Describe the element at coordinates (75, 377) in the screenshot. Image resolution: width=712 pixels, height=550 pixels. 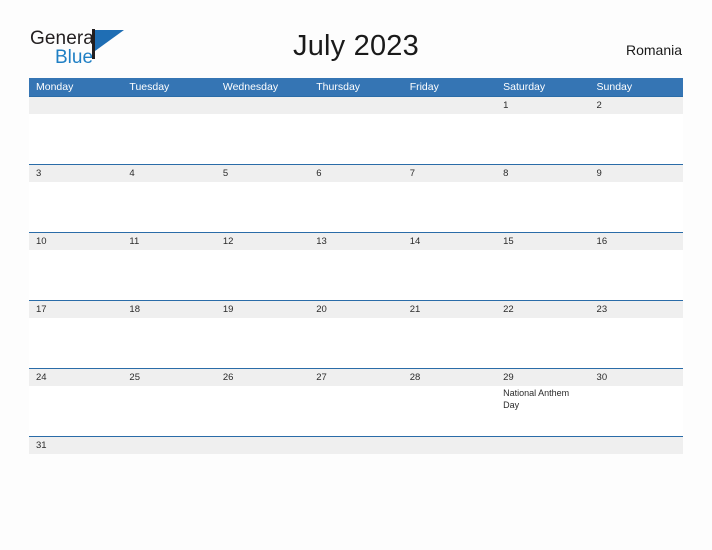
I see `day-number: 24` at that location.